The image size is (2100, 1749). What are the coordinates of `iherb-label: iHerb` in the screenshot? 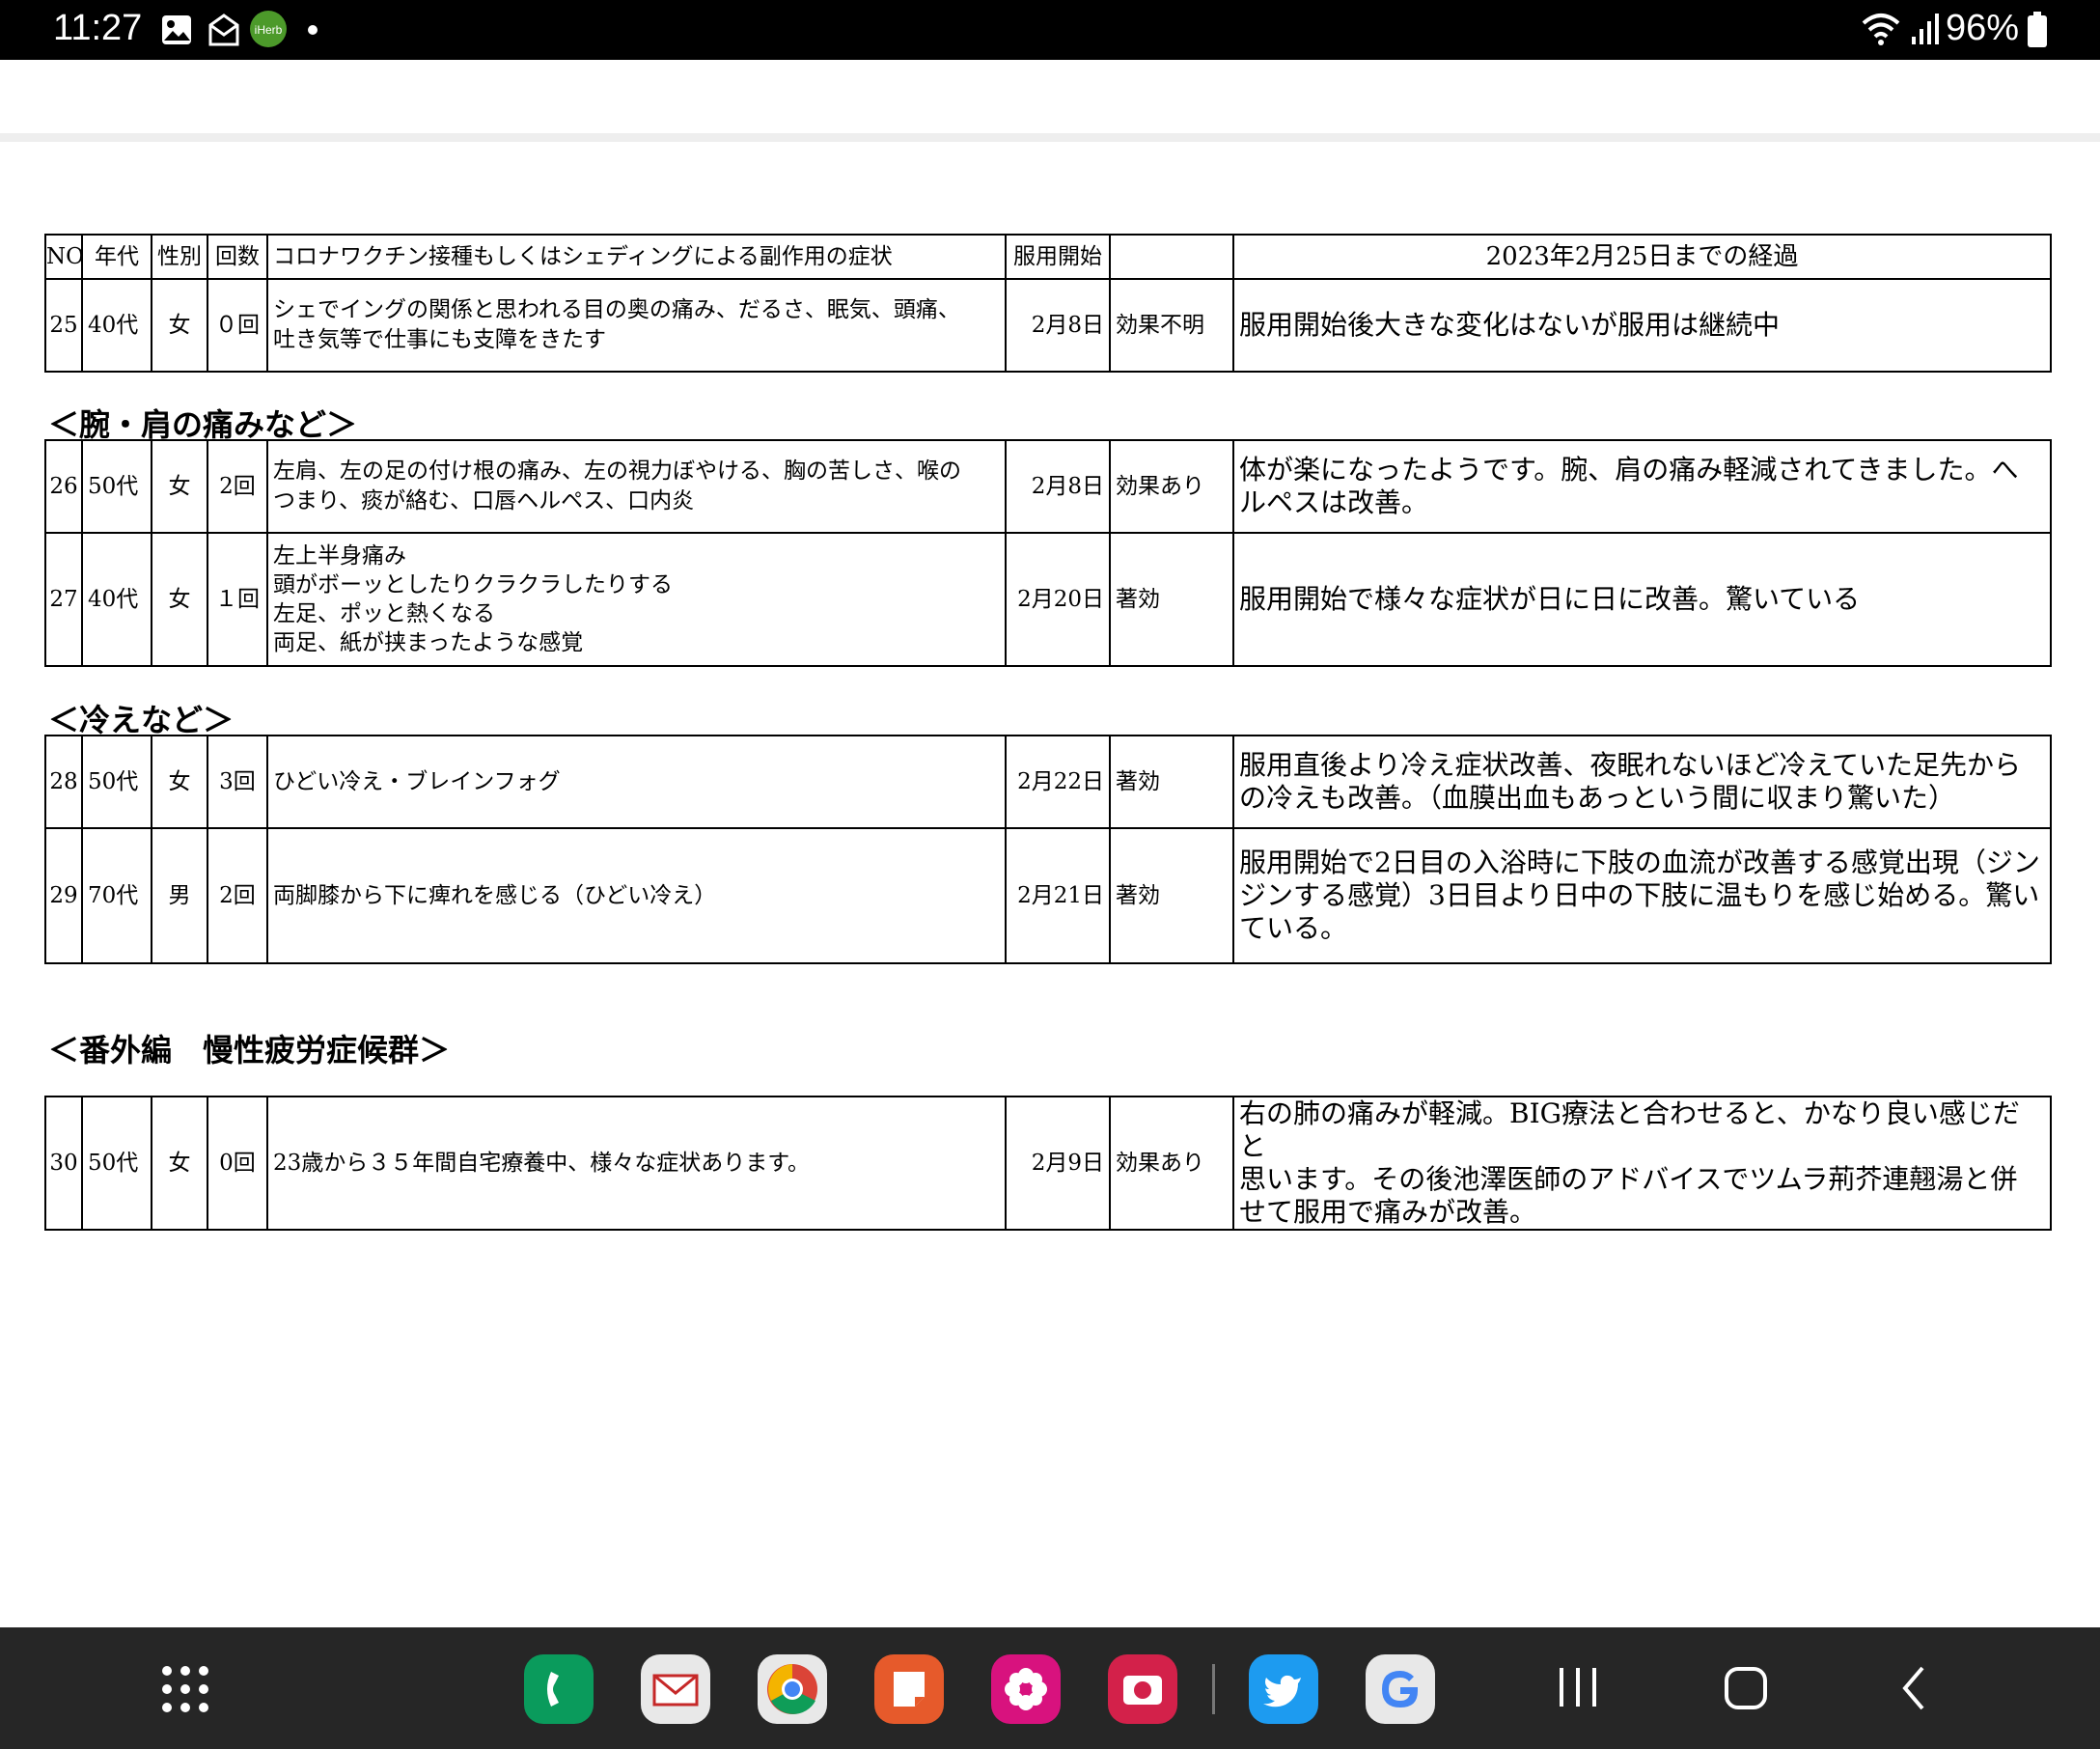 It's located at (269, 30).